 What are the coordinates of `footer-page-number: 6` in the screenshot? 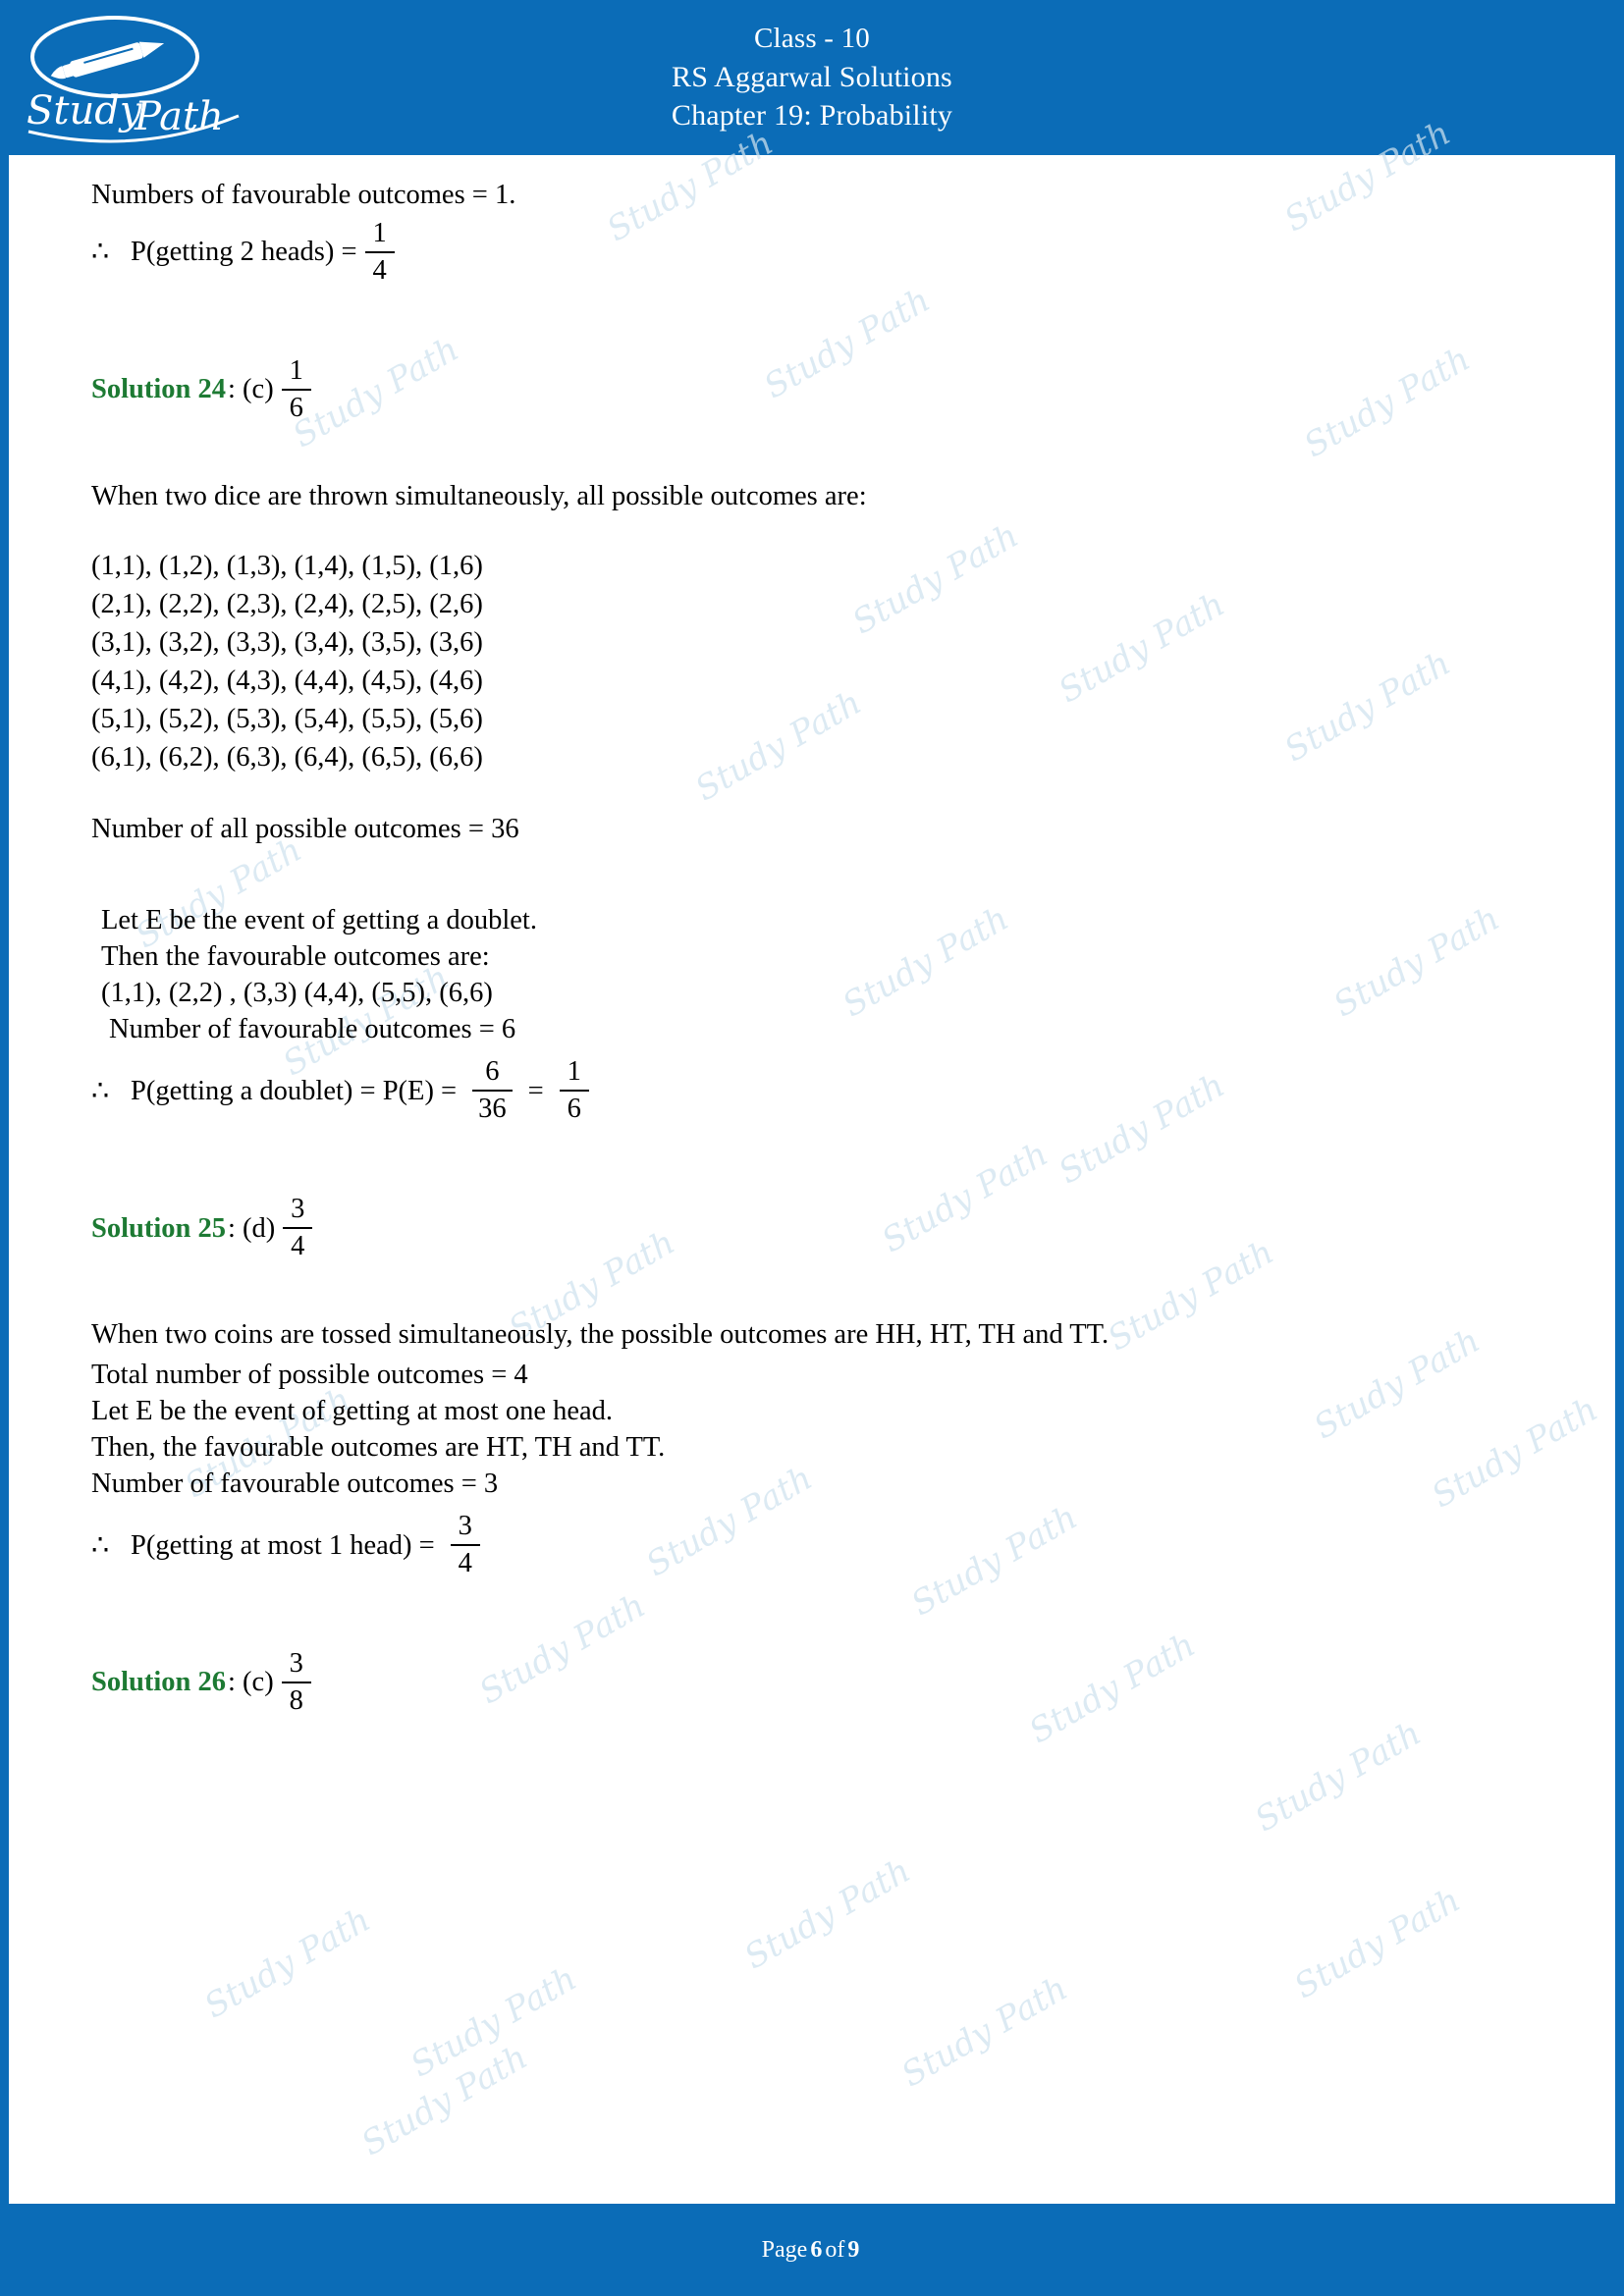 It's located at (816, 2249).